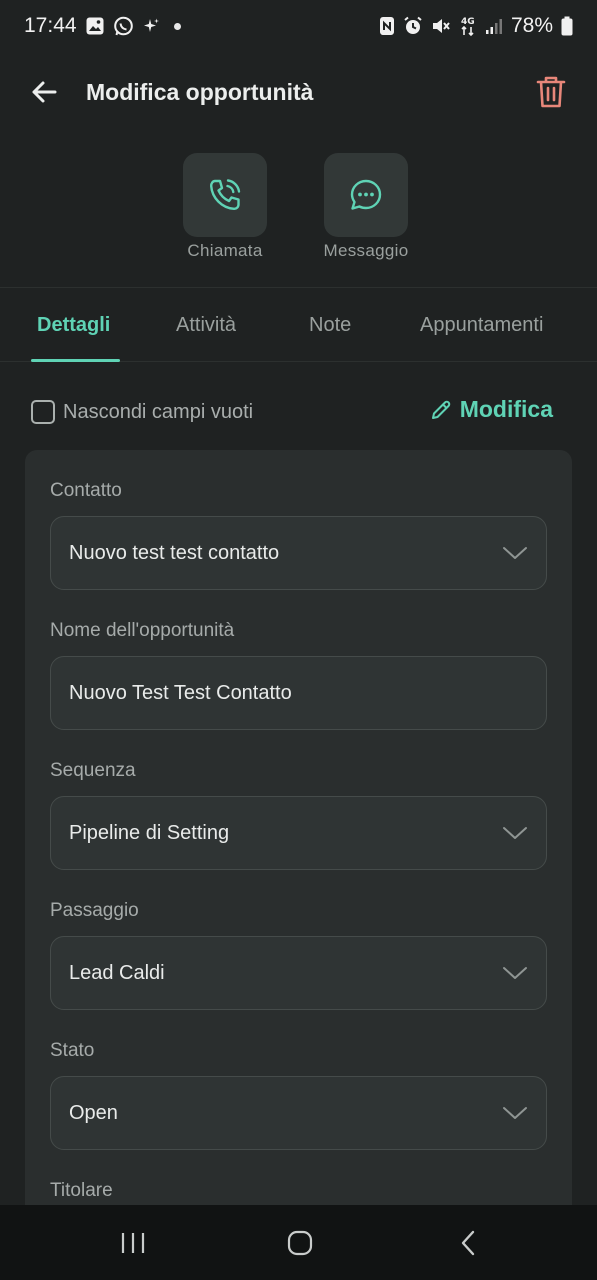 The image size is (597, 1280). Describe the element at coordinates (298, 210) in the screenshot. I see `quick-actions: Chiamata Messaggio` at that location.